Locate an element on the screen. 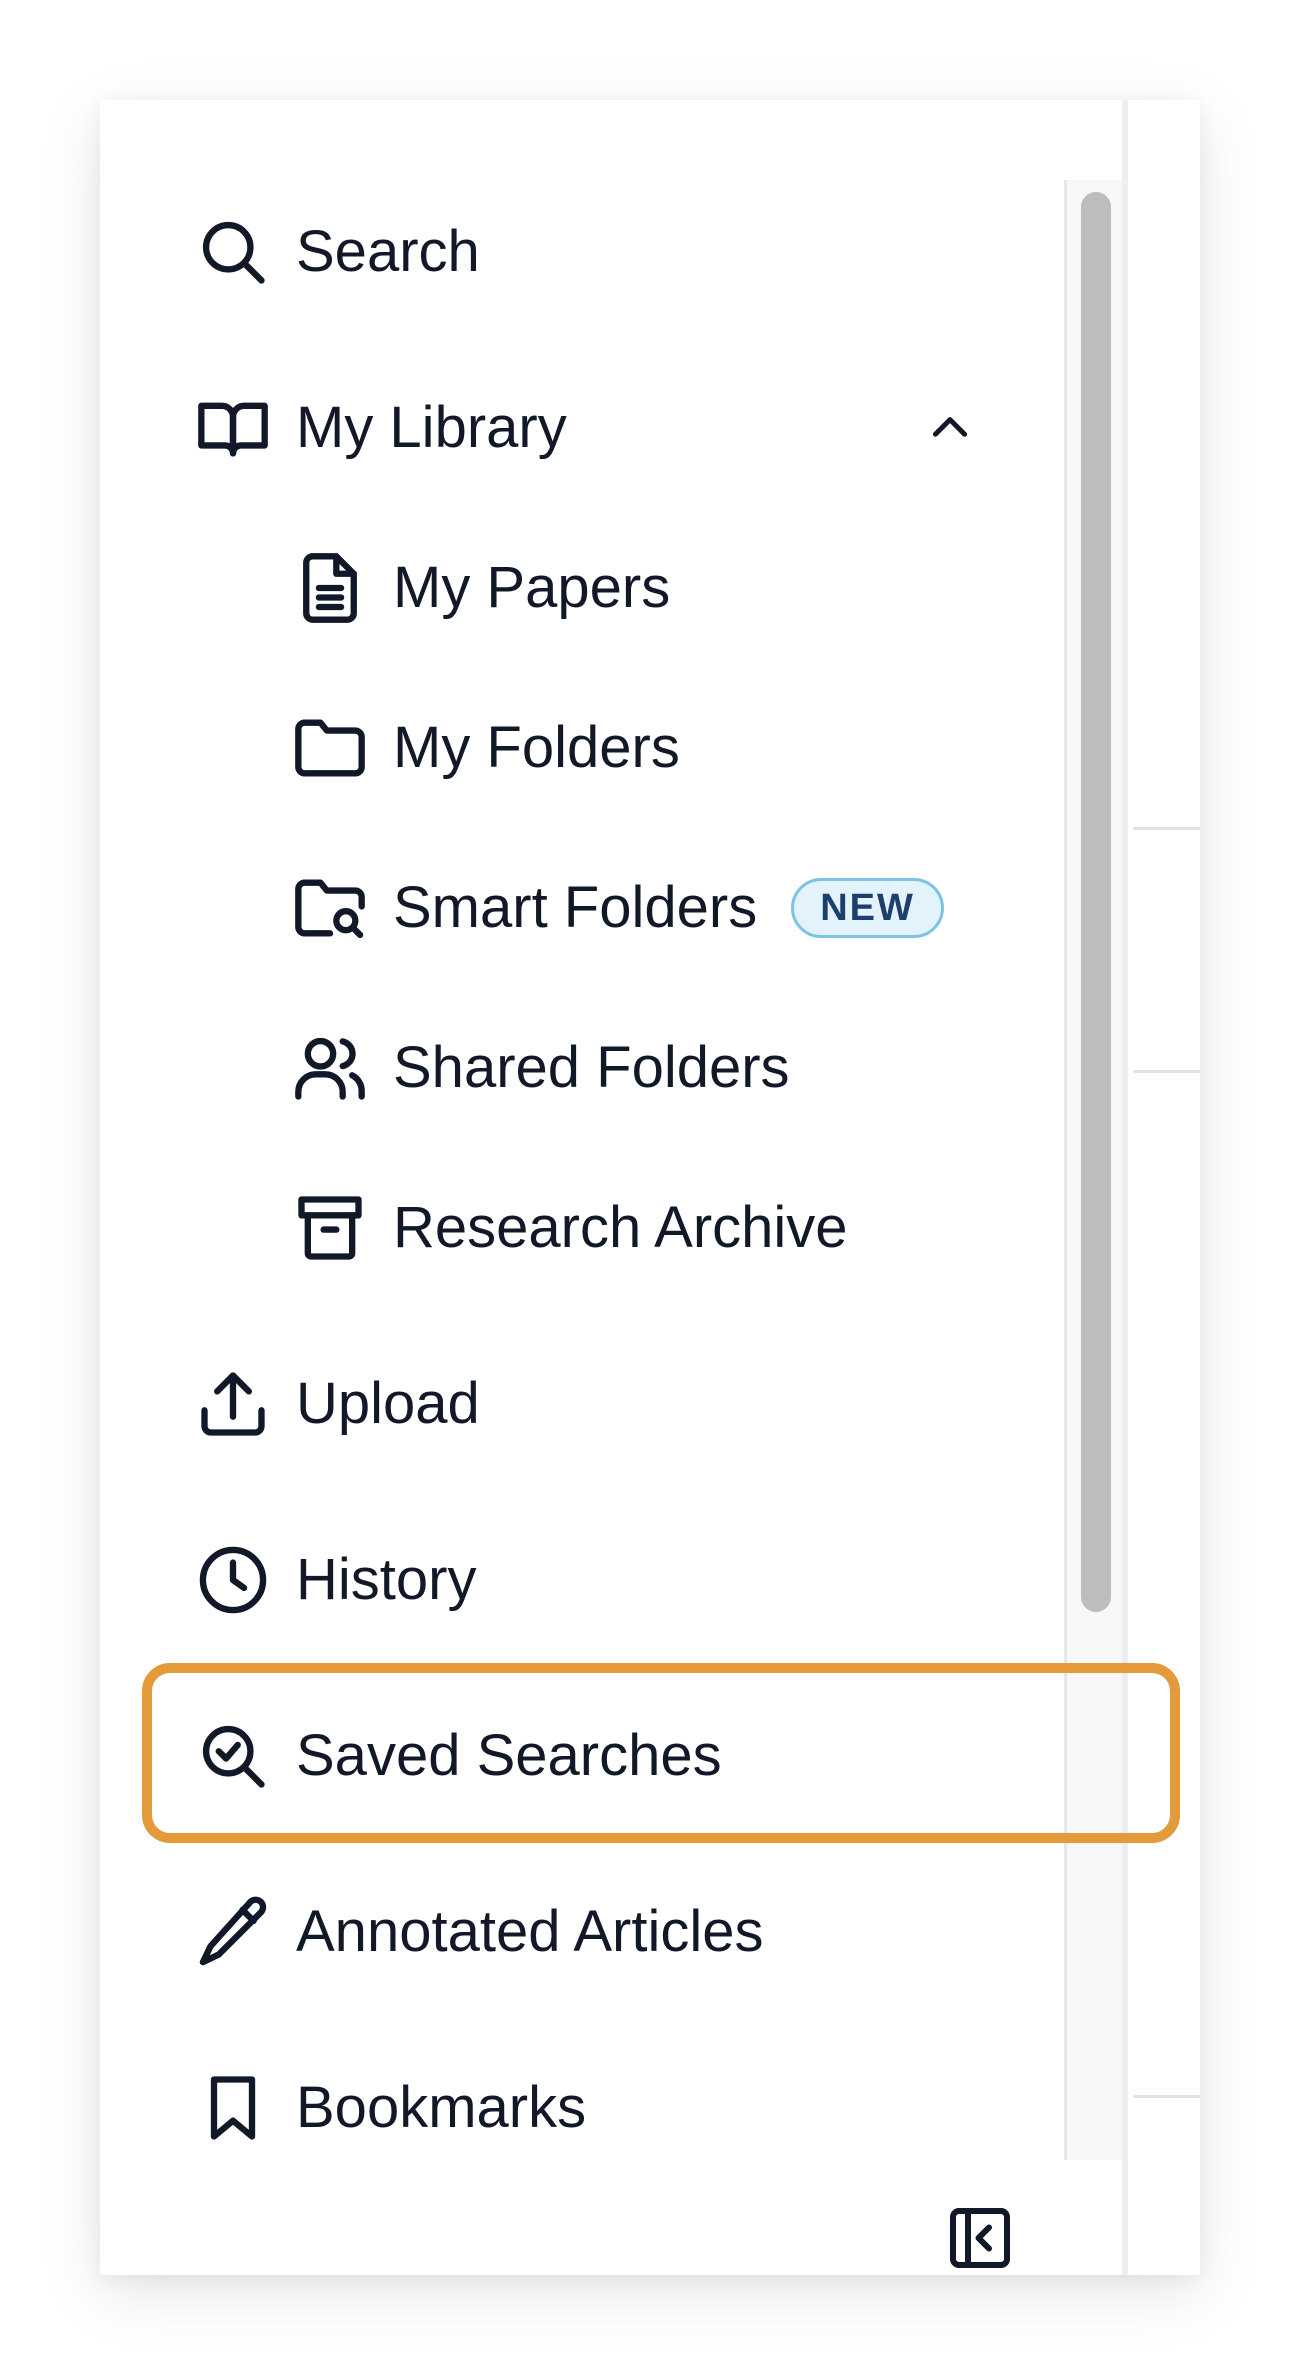 This screenshot has width=1300, height=2376. folder-search-icon is located at coordinates (333, 908).